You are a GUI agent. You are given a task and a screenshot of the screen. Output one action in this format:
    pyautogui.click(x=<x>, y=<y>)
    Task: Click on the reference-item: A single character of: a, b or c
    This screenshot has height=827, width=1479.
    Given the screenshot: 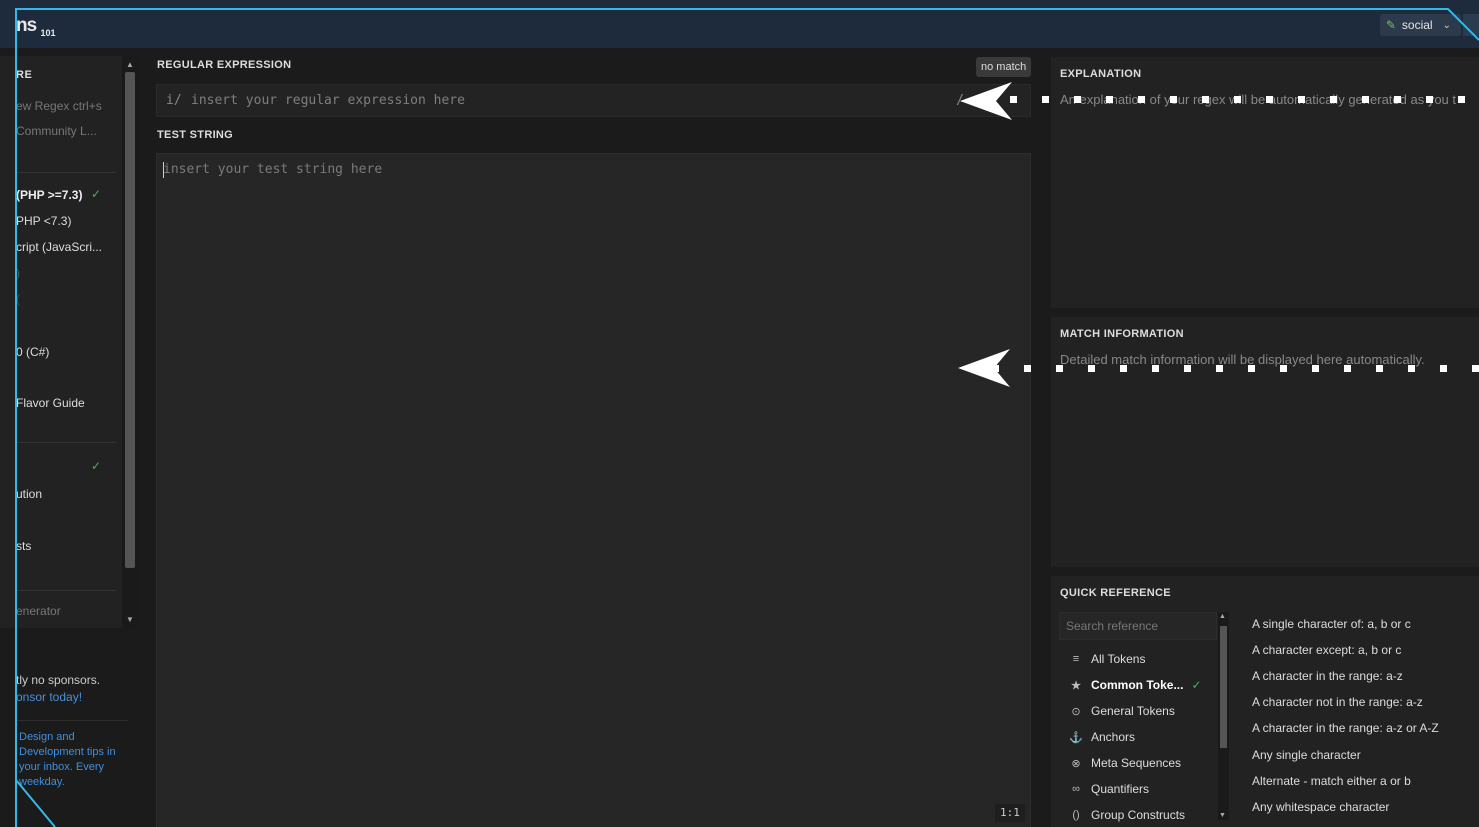 What is the action you would take?
    pyautogui.click(x=1331, y=624)
    